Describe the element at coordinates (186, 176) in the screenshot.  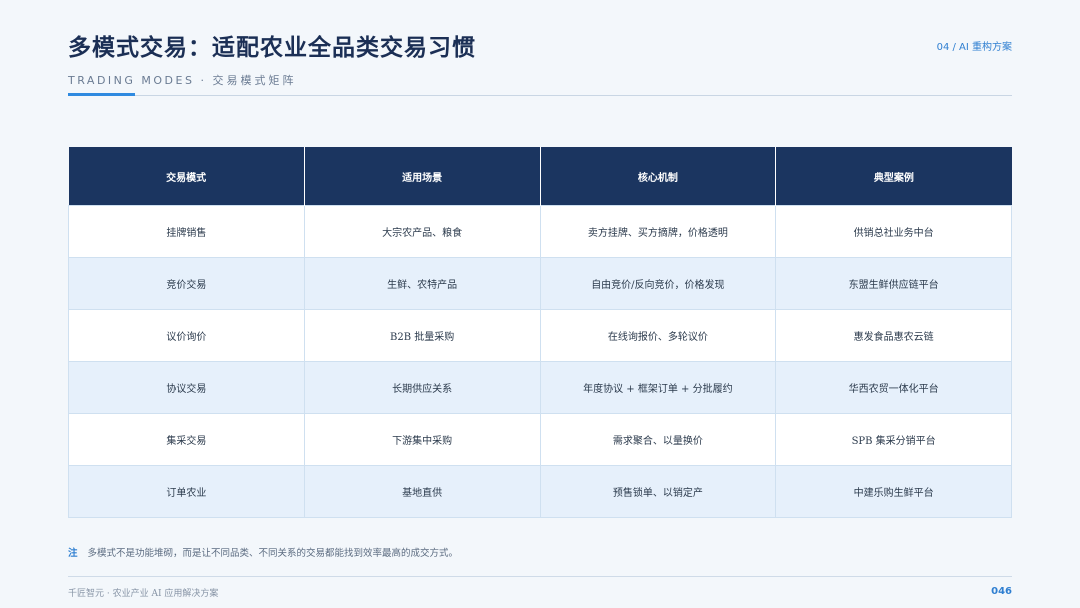
I see `column-header: 交易模式` at that location.